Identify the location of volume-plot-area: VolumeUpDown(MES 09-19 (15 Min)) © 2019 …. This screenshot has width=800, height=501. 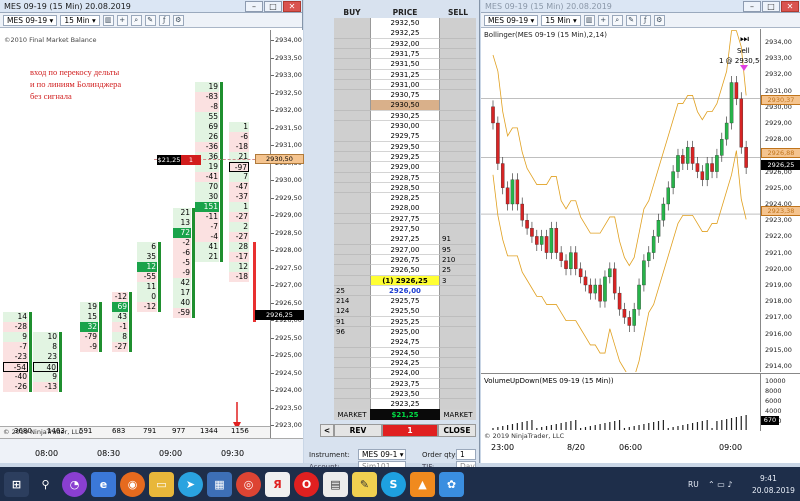
(620, 406).